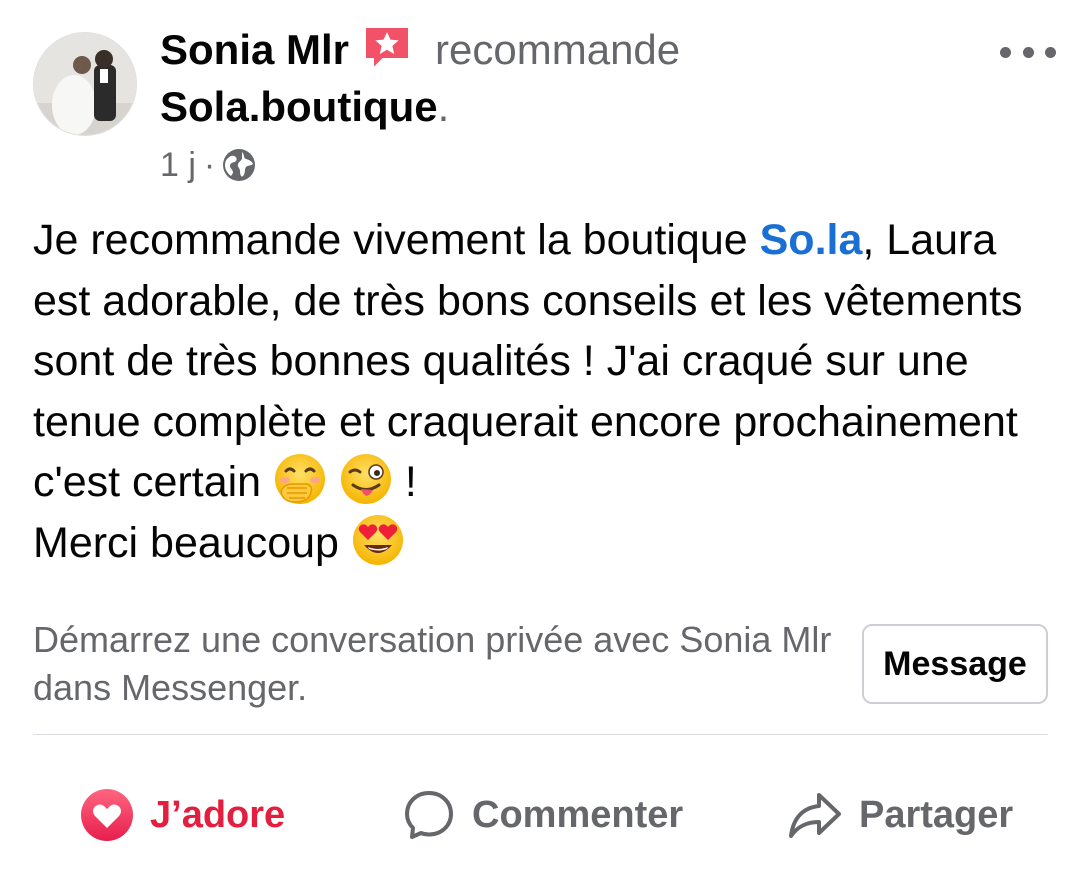 Image resolution: width=1079 pixels, height=872 pixels. I want to click on action-bar: J’adore Commenter Partager, so click(539, 815).